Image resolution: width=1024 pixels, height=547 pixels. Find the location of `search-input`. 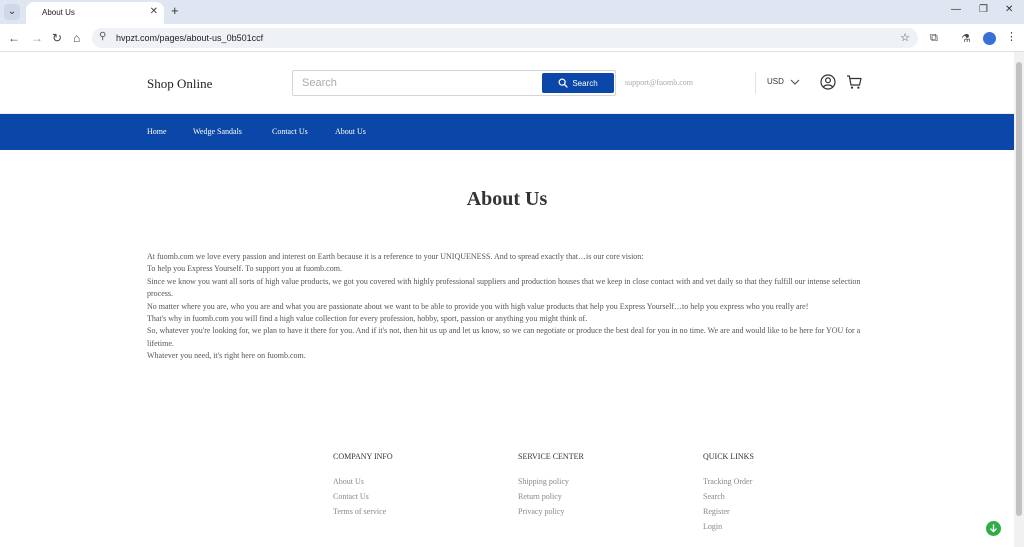

search-input is located at coordinates (417, 83).